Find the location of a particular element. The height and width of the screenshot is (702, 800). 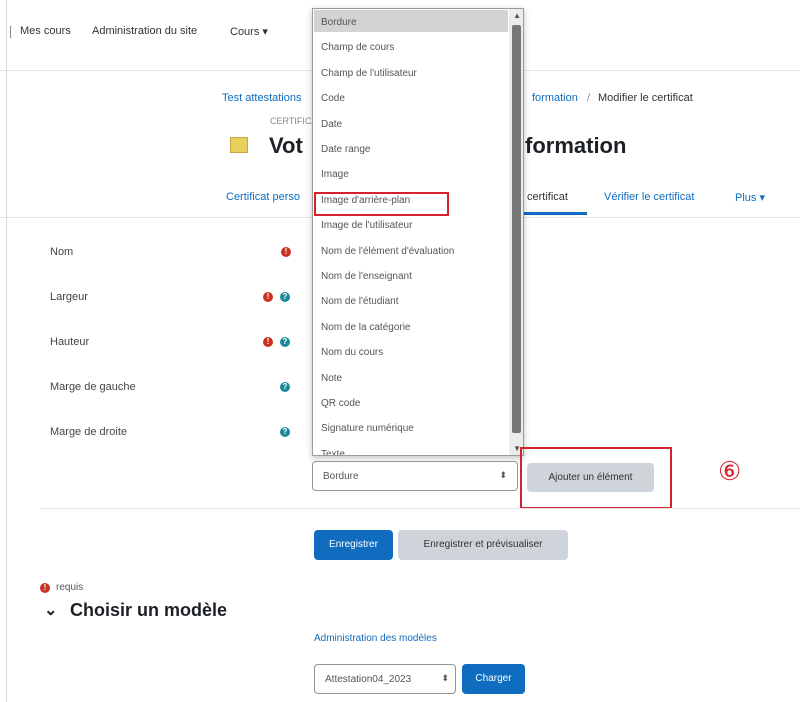

label-right-margin: Marge de droite is located at coordinates (89, 432).